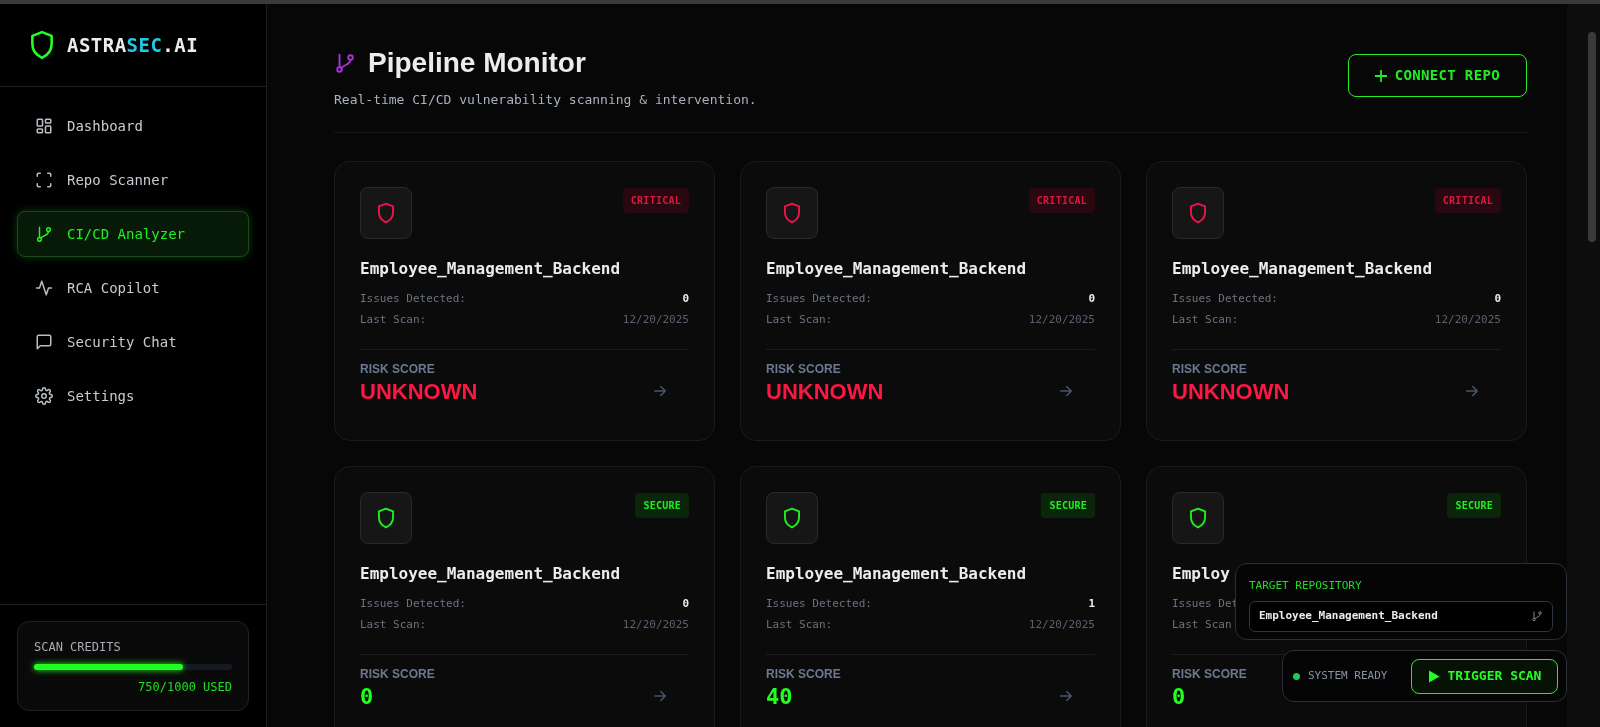 The height and width of the screenshot is (727, 1600). I want to click on field-value: 1, so click(1091, 603).